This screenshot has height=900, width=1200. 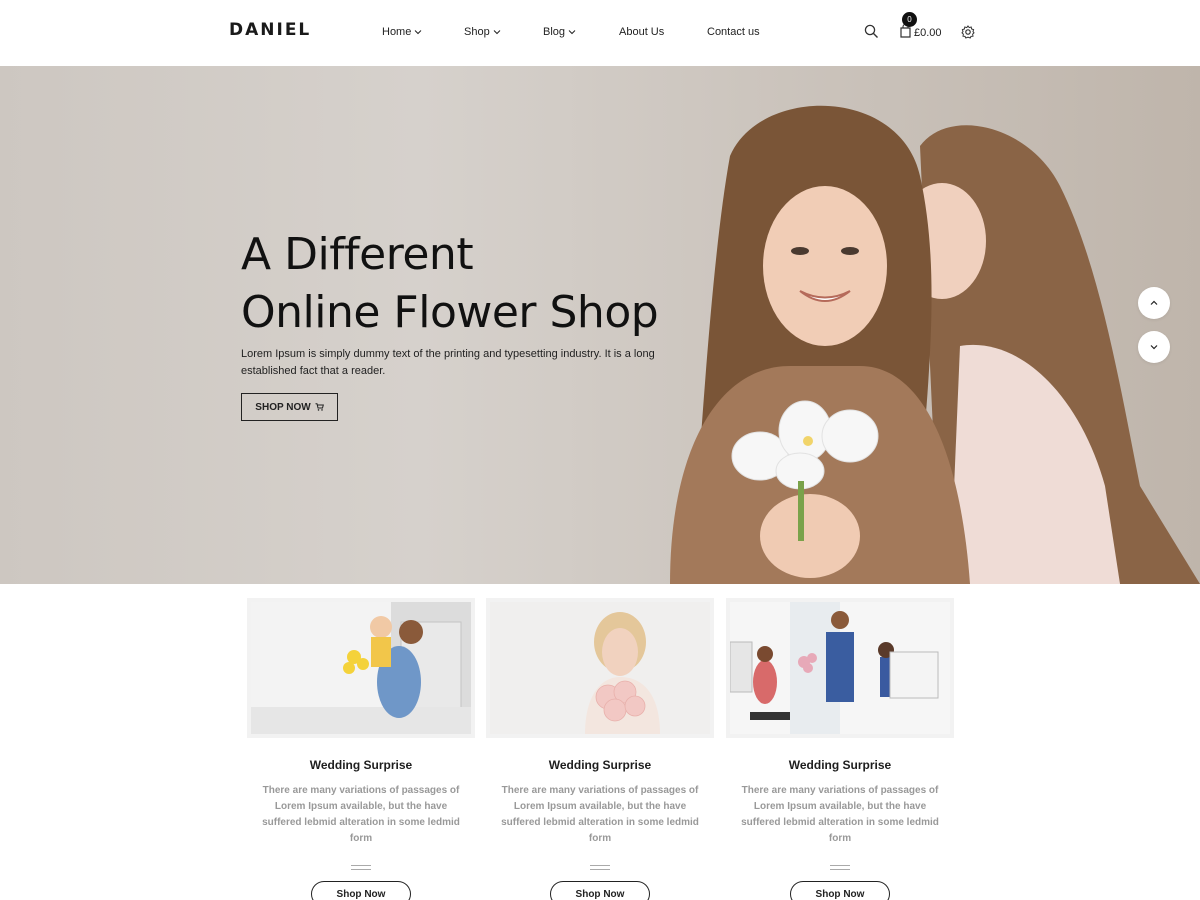 I want to click on search-icon, so click(x=871, y=31).